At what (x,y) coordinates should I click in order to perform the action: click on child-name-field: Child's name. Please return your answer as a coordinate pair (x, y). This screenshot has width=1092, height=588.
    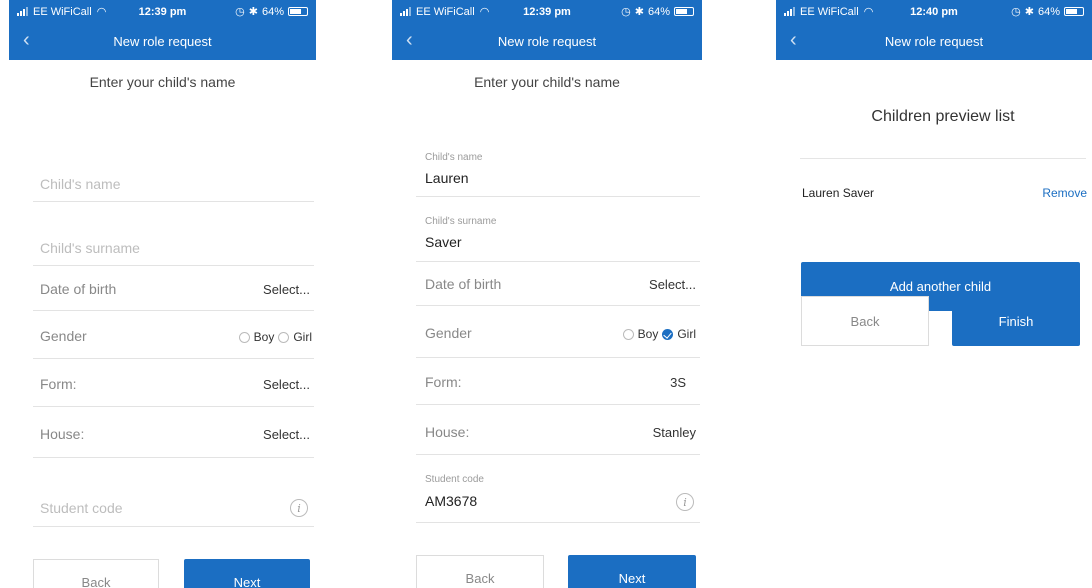
    Looking at the image, I should click on (173, 185).